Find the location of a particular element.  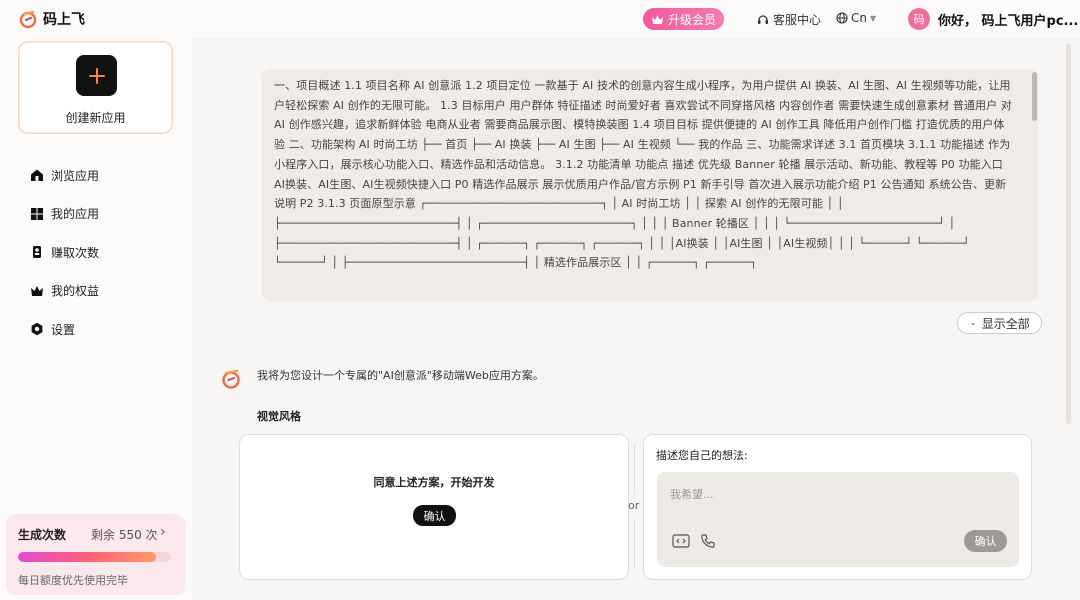

code-icon is located at coordinates (681, 541).